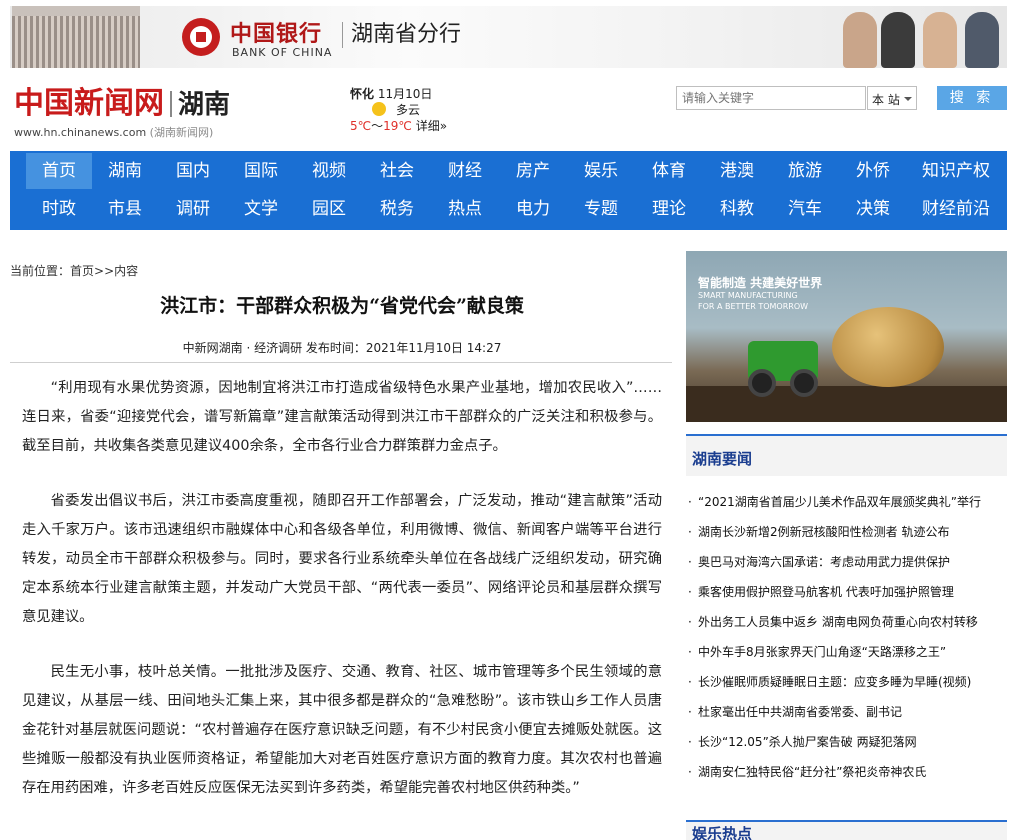 This screenshot has width=1013, height=840. I want to click on breadcrumb-home: 首页, so click(82, 271).